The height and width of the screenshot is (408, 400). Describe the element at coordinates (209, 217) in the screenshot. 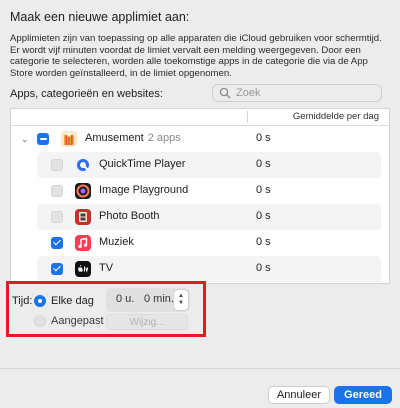

I see `list-item: Photo Booth 0 s` at that location.